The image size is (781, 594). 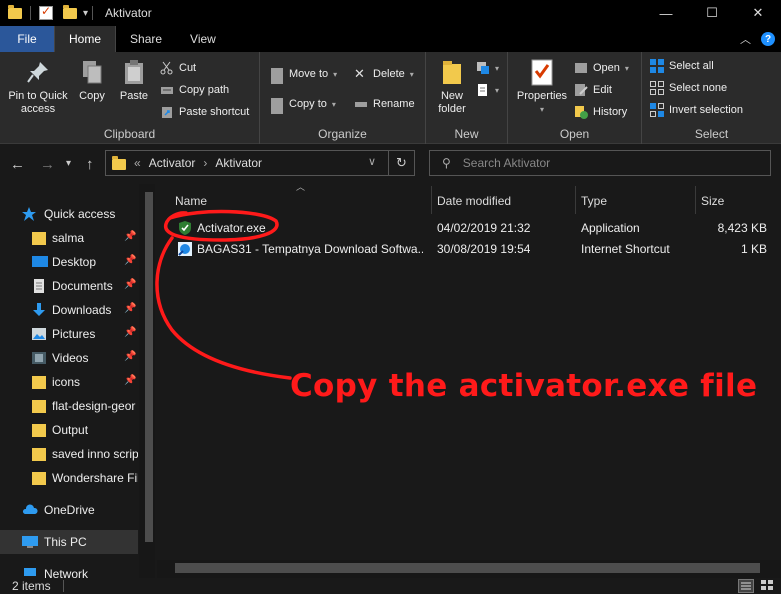 What do you see at coordinates (223, 308) in the screenshot?
I see `annotation-arrow-line` at bounding box center [223, 308].